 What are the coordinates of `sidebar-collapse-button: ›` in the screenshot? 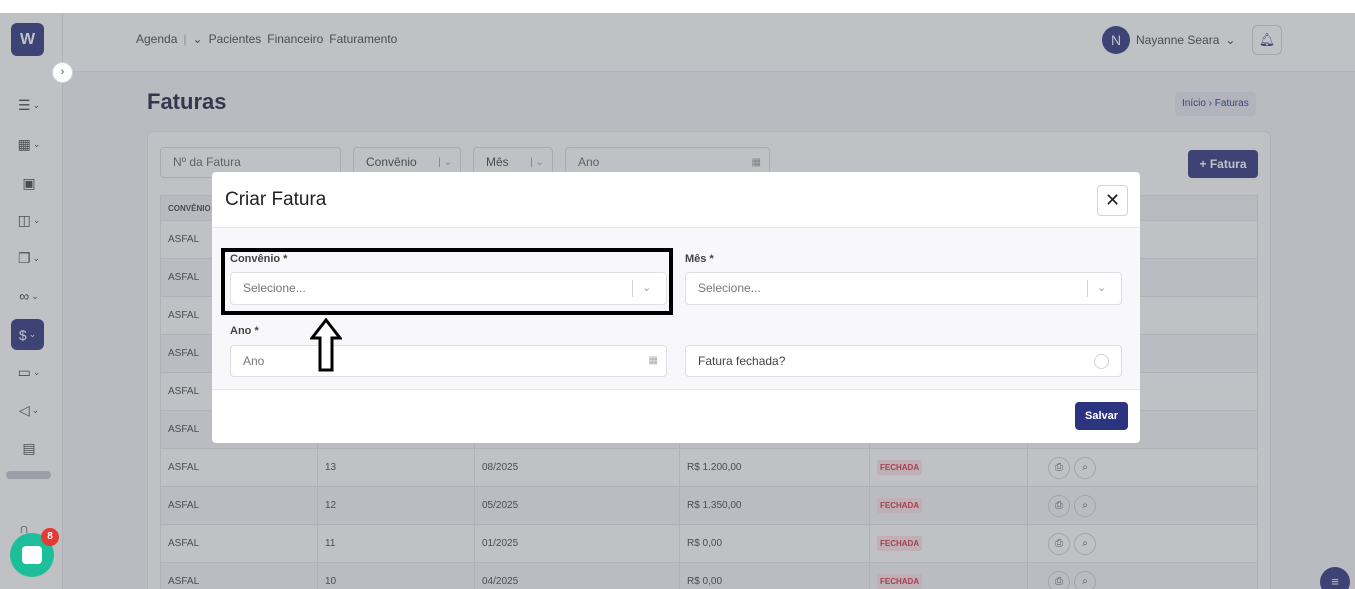 It's located at (62, 72).